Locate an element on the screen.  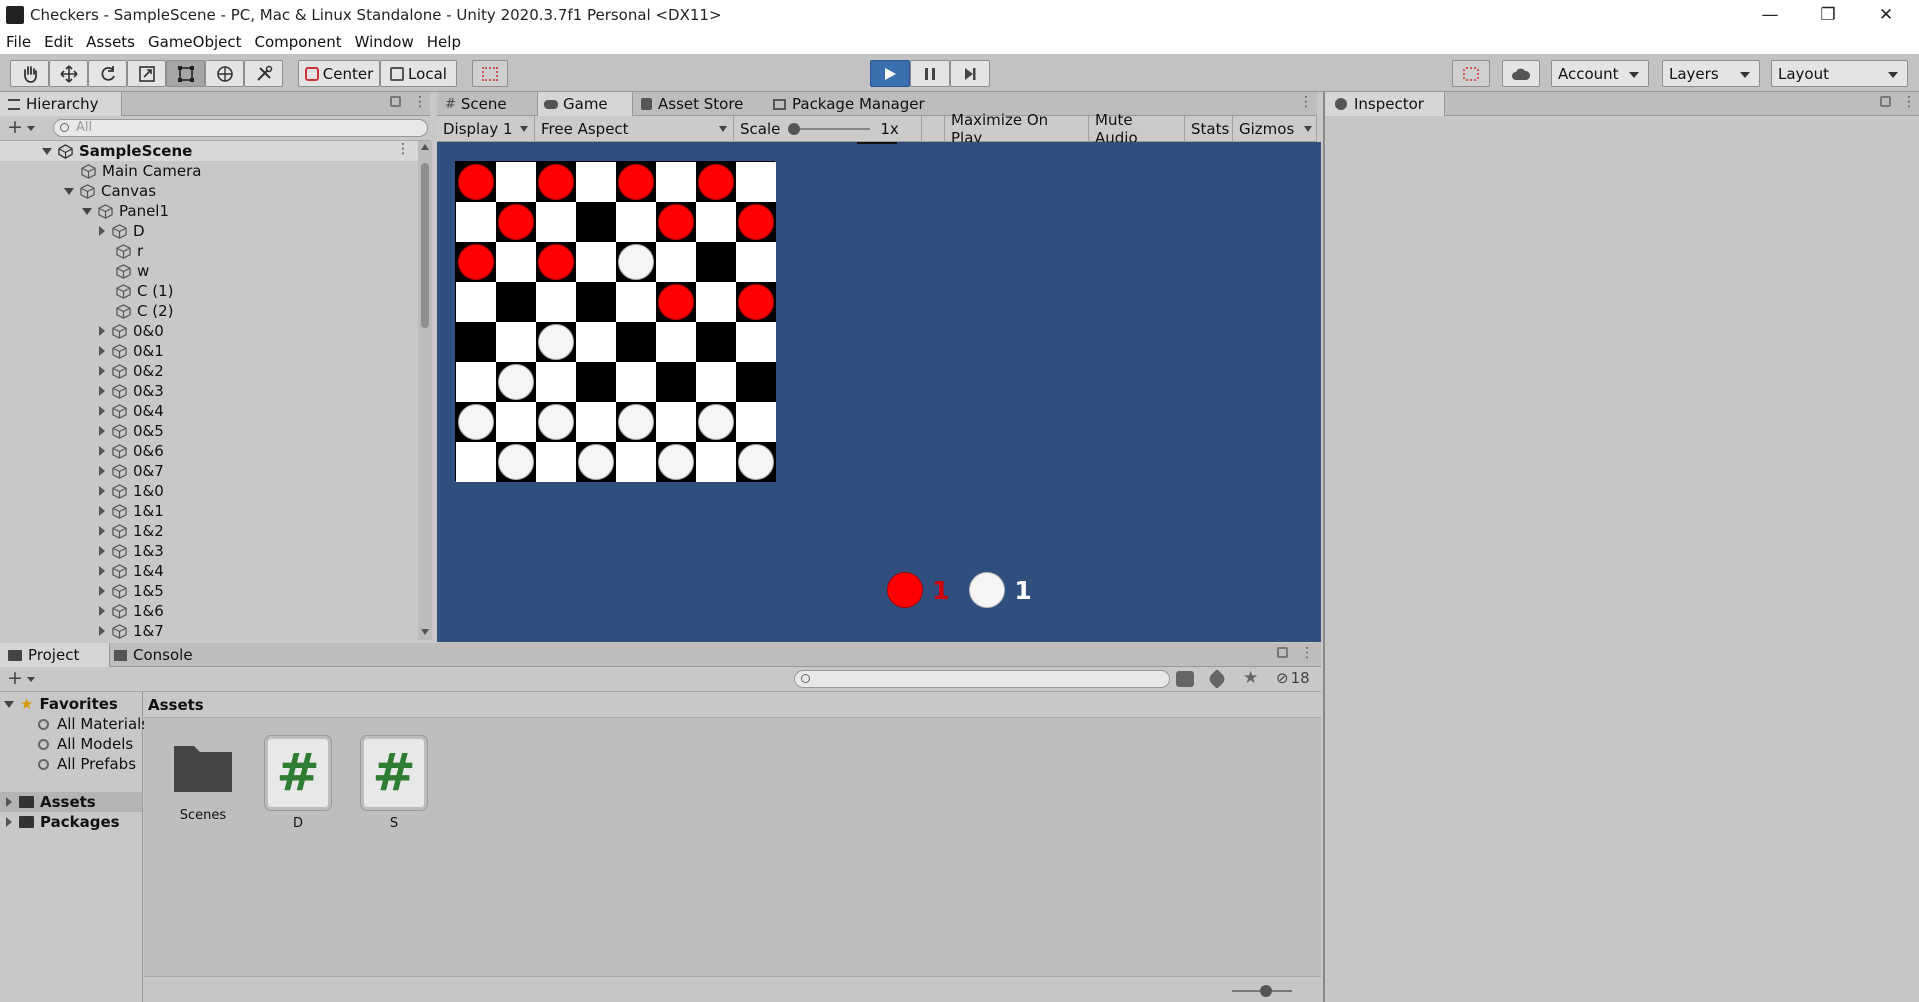
hierarchy-row: Panel1 is located at coordinates (125, 211).